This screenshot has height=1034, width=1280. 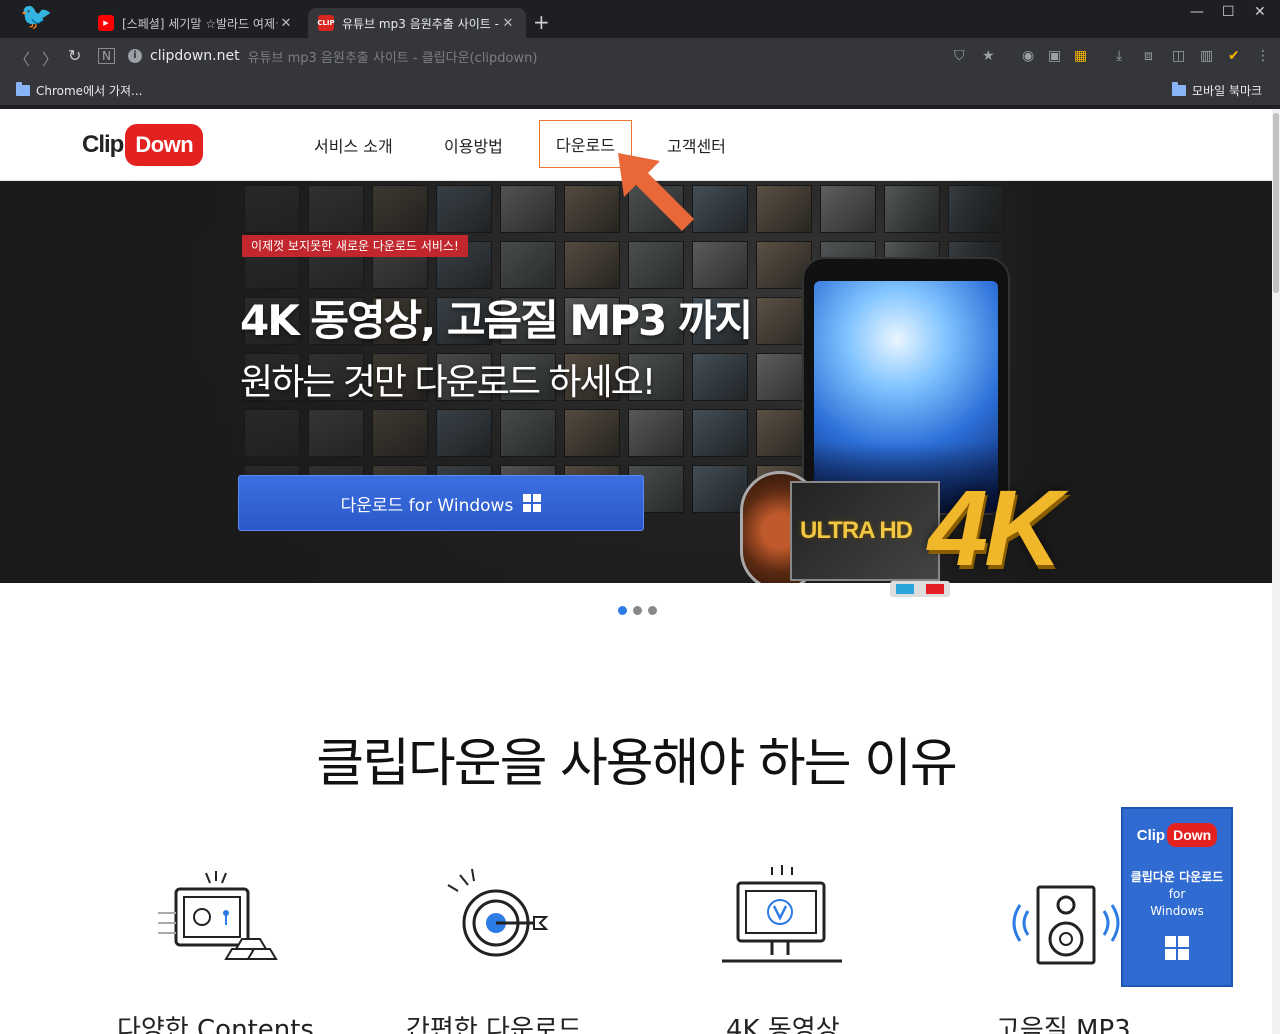 What do you see at coordinates (1151, 835) in the screenshot?
I see `side-logo-clip: Clip` at bounding box center [1151, 835].